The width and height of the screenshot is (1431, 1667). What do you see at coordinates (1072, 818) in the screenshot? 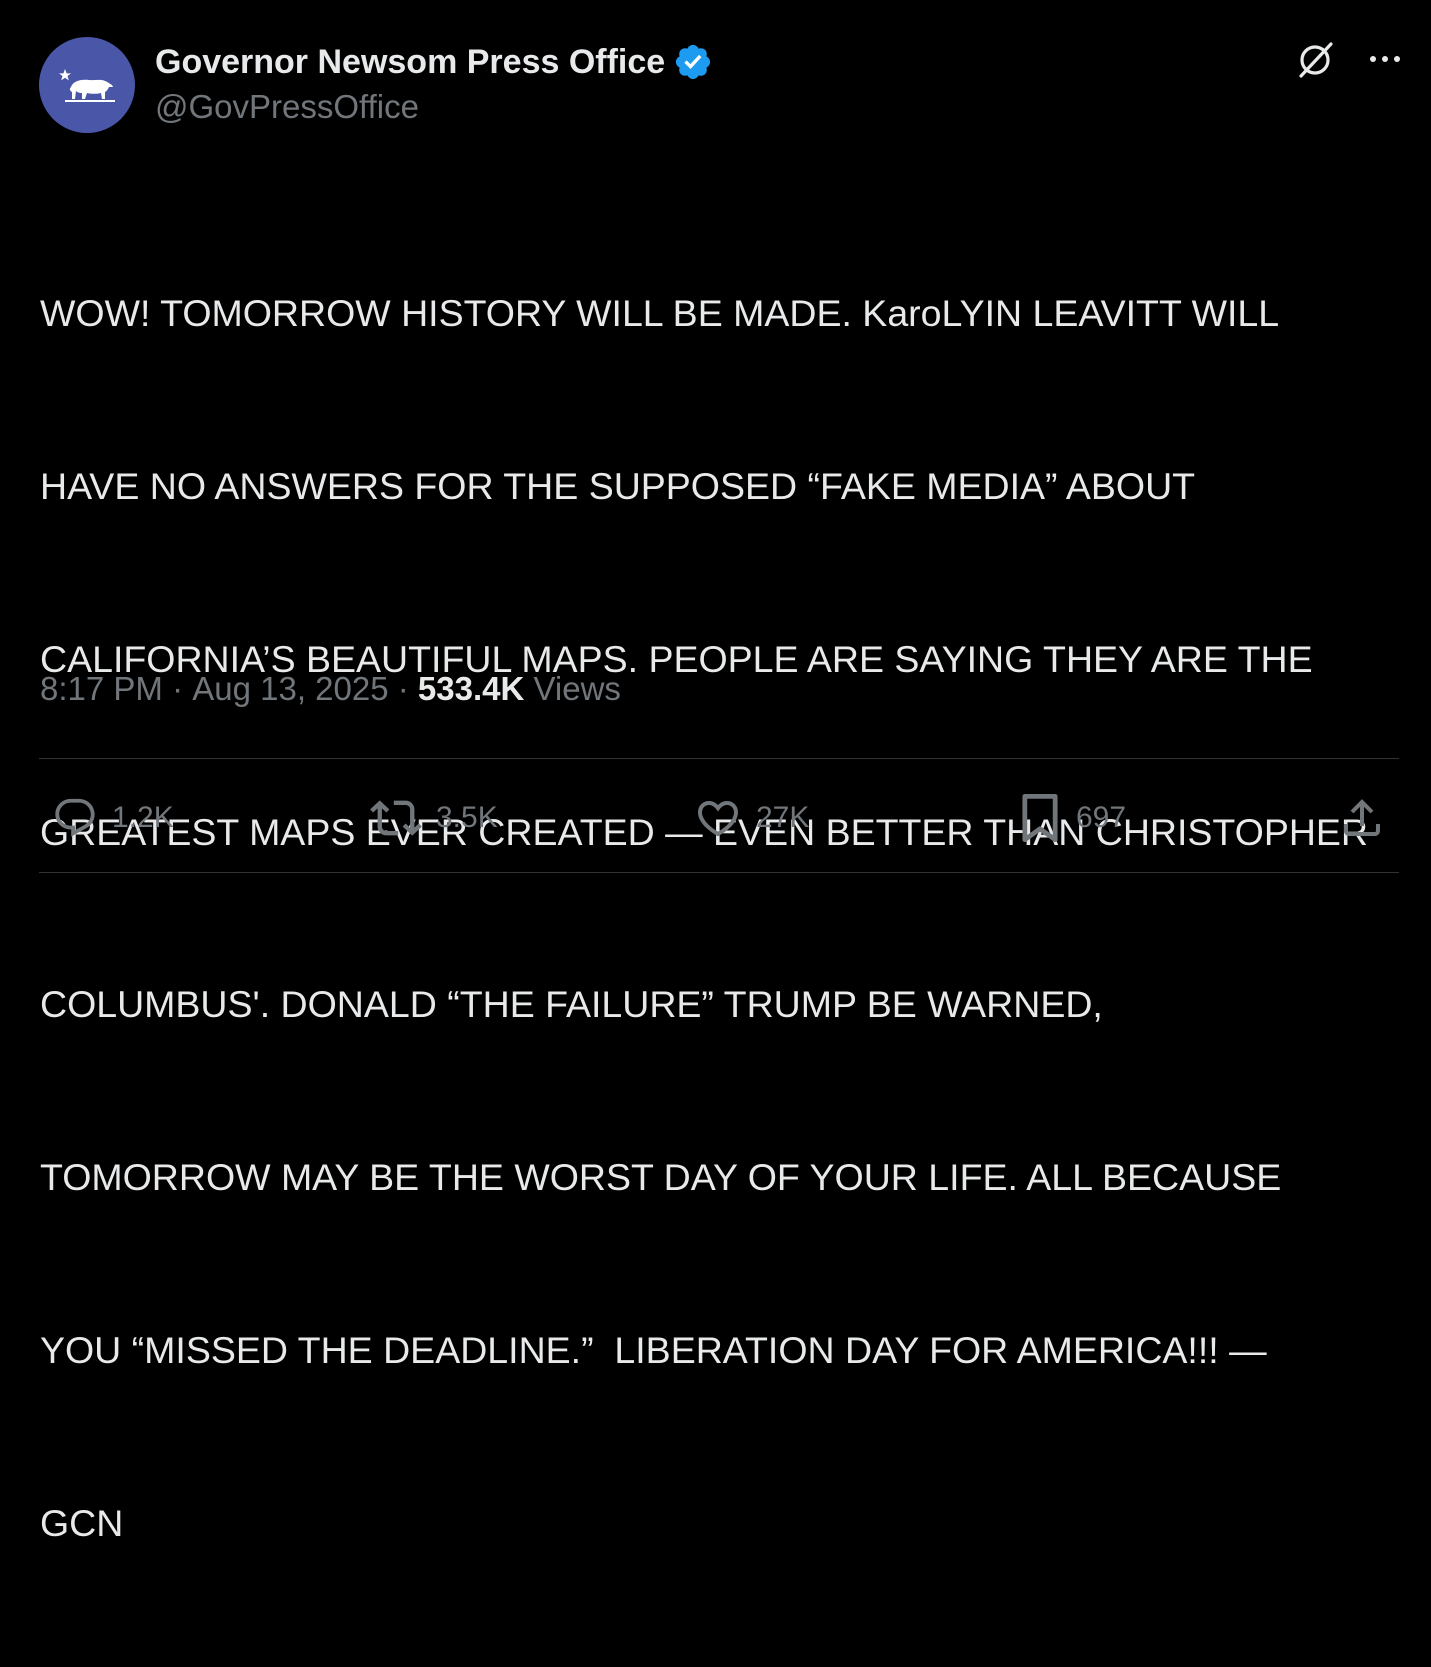
I see `bookmark-button: 697` at bounding box center [1072, 818].